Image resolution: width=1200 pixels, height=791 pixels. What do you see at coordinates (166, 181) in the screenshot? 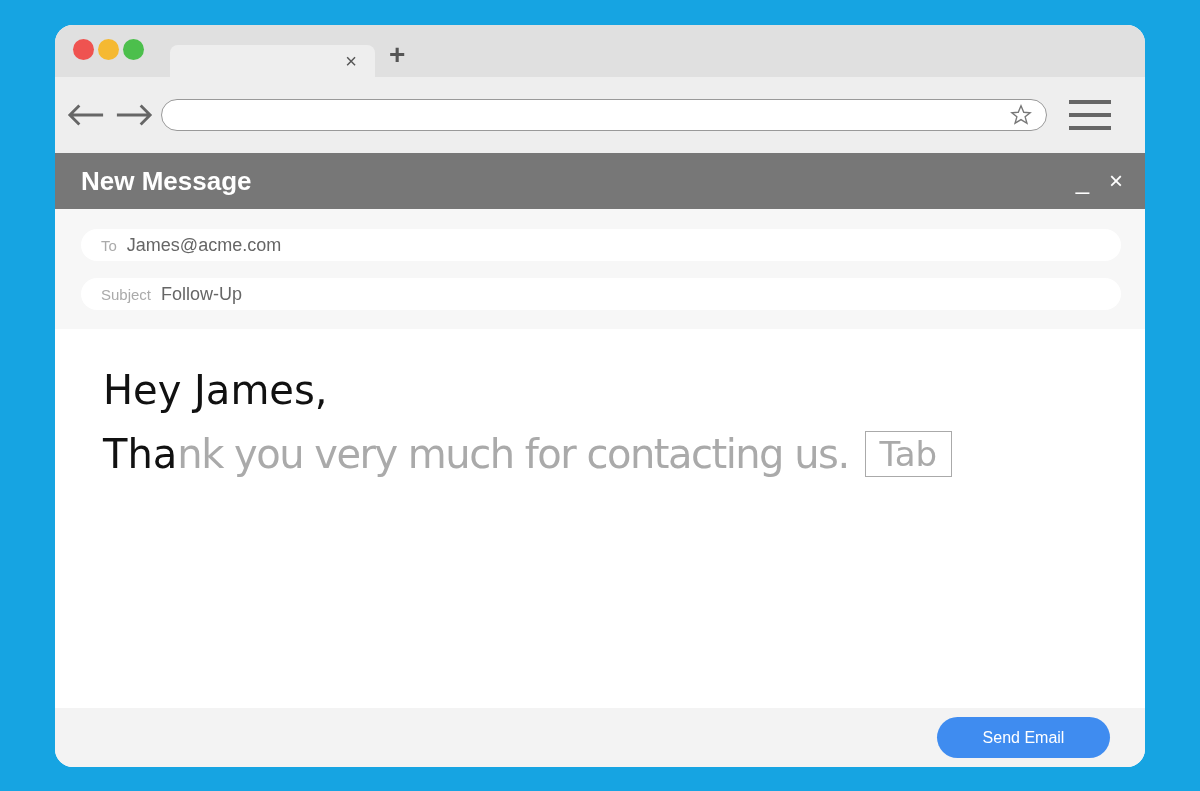
I see `window-title: New Message` at bounding box center [166, 181].